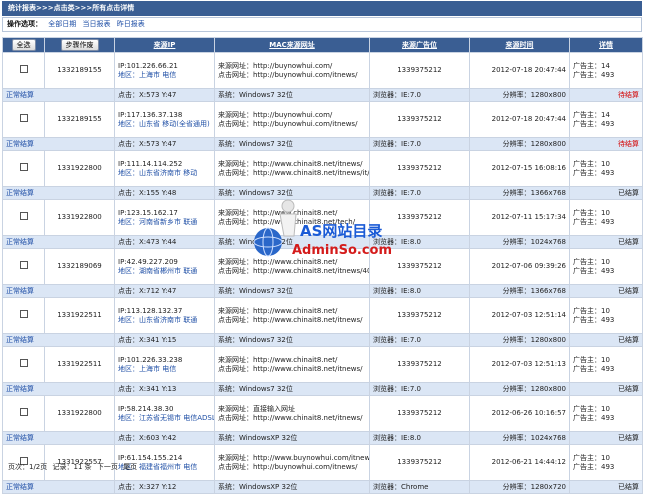  Describe the element at coordinates (107, 467) in the screenshot. I see `next-page-link: 下一页` at that location.